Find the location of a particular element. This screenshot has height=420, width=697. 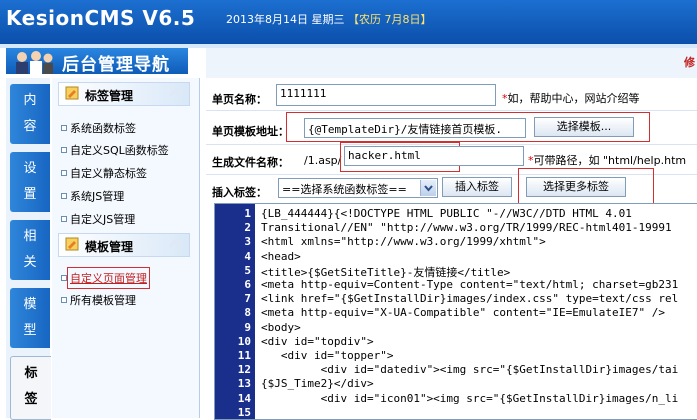

page-name-note: *如，帮助中心，网站介绍等 is located at coordinates (571, 98).